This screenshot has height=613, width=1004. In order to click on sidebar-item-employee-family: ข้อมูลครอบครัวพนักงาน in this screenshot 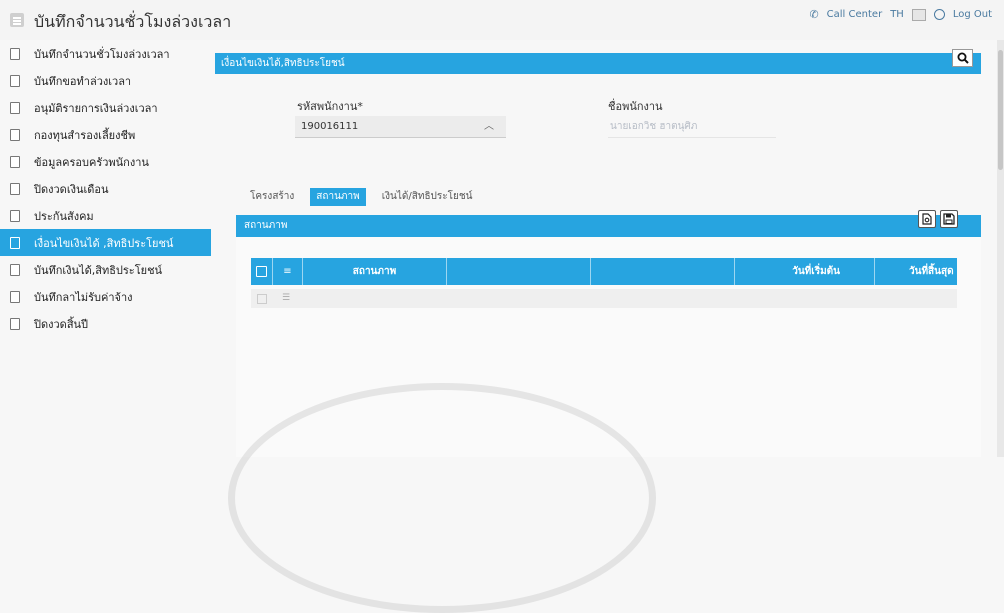, I will do `click(105, 161)`.